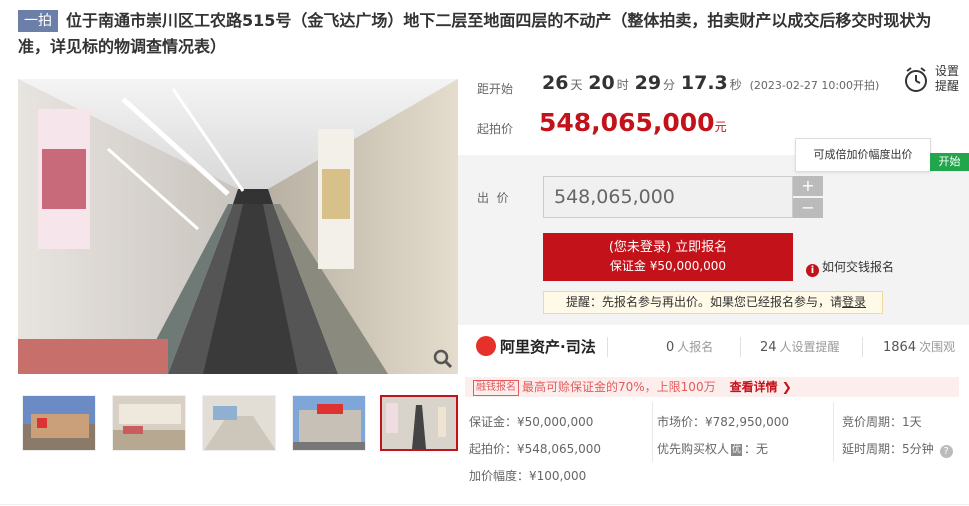  I want to click on delay-cycle-info: 延时周期：5分钟?, so click(897, 449).